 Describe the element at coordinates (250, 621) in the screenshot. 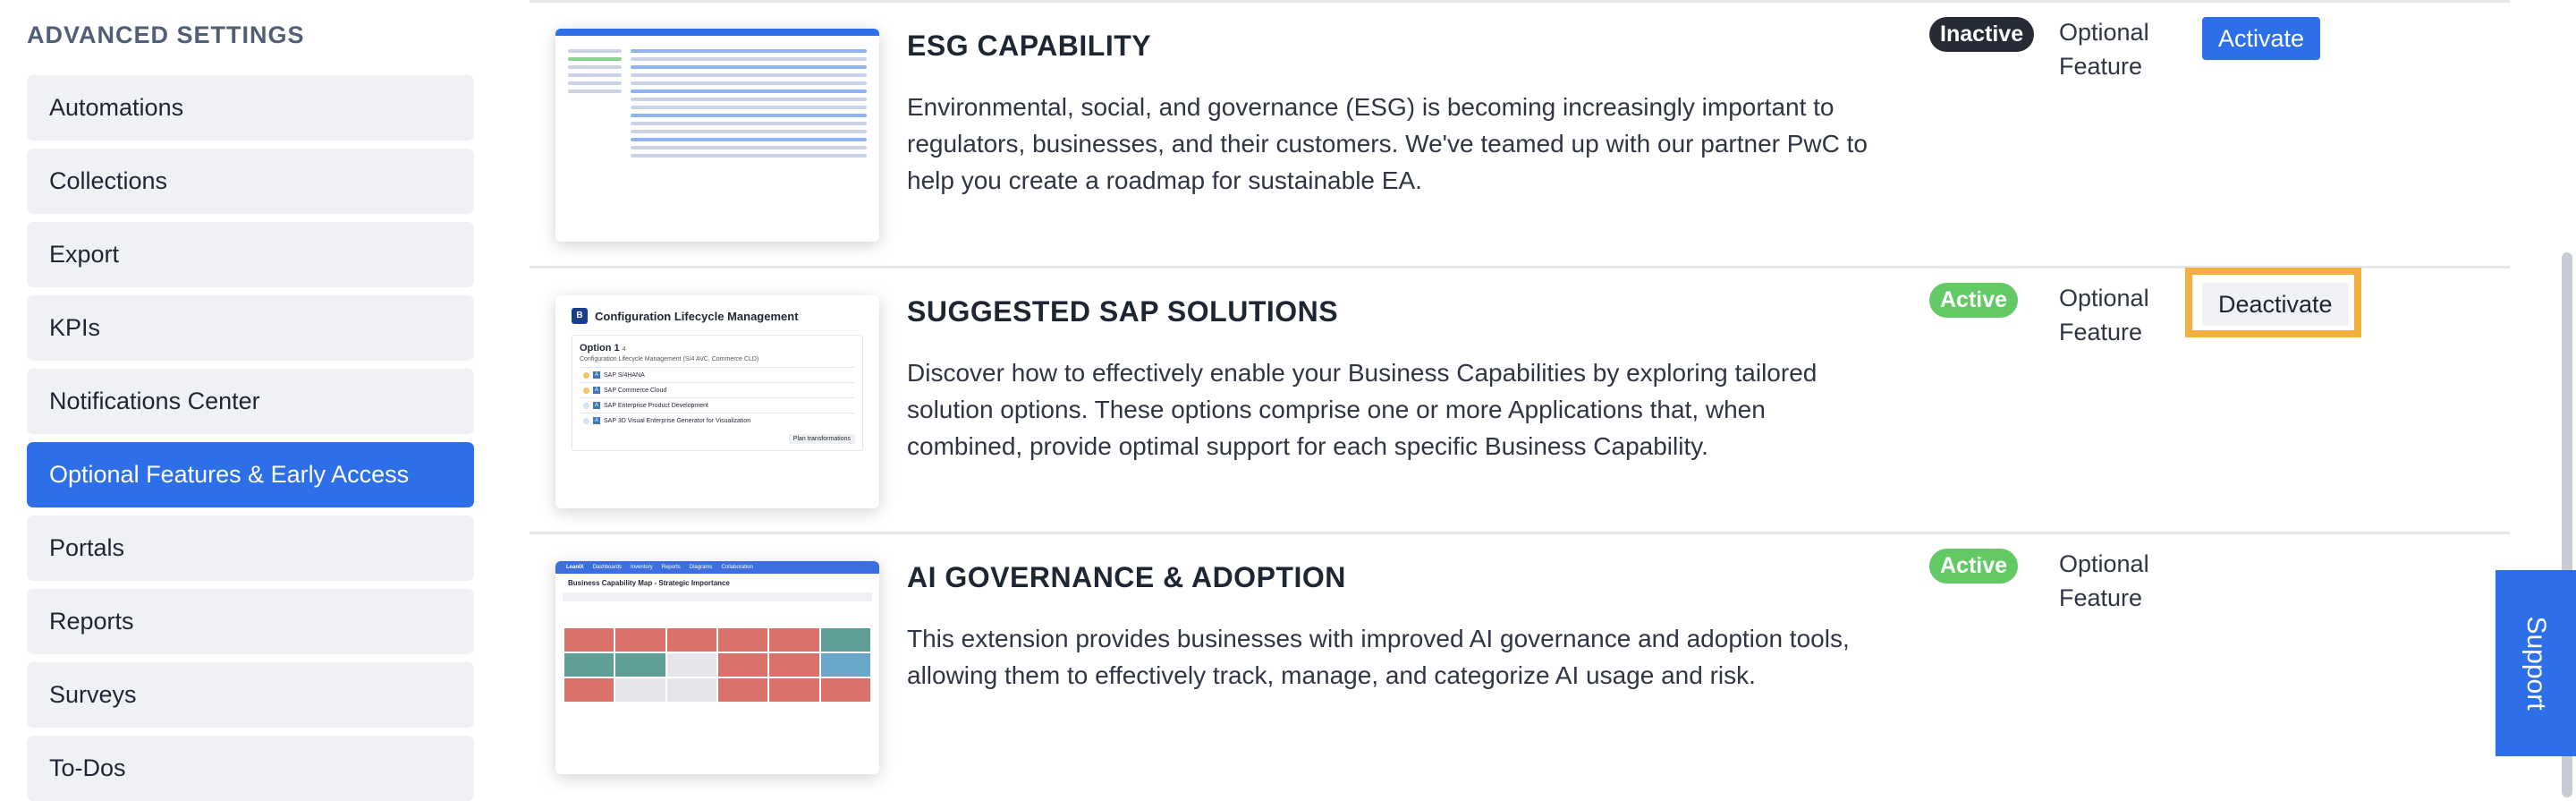

I see `sidebar-item: Reports` at that location.